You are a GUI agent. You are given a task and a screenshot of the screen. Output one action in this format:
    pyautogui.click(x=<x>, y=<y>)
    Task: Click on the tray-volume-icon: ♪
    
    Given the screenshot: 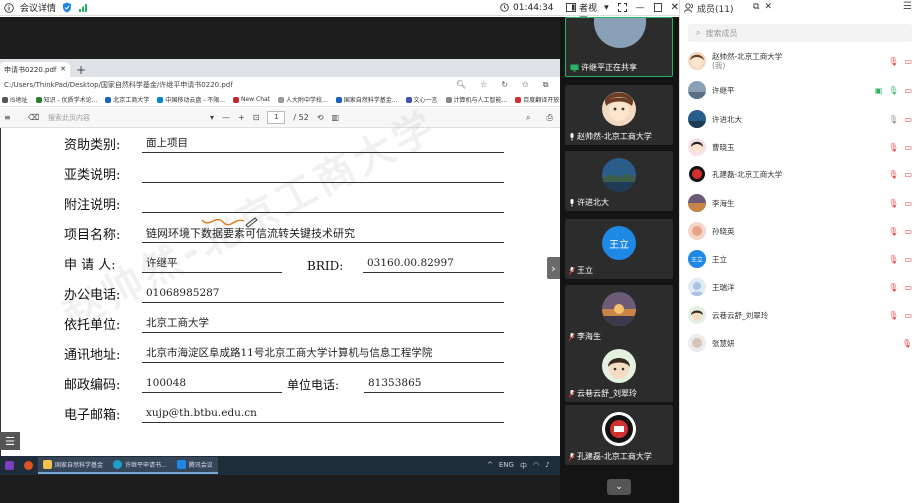 What is the action you would take?
    pyautogui.click(x=547, y=466)
    